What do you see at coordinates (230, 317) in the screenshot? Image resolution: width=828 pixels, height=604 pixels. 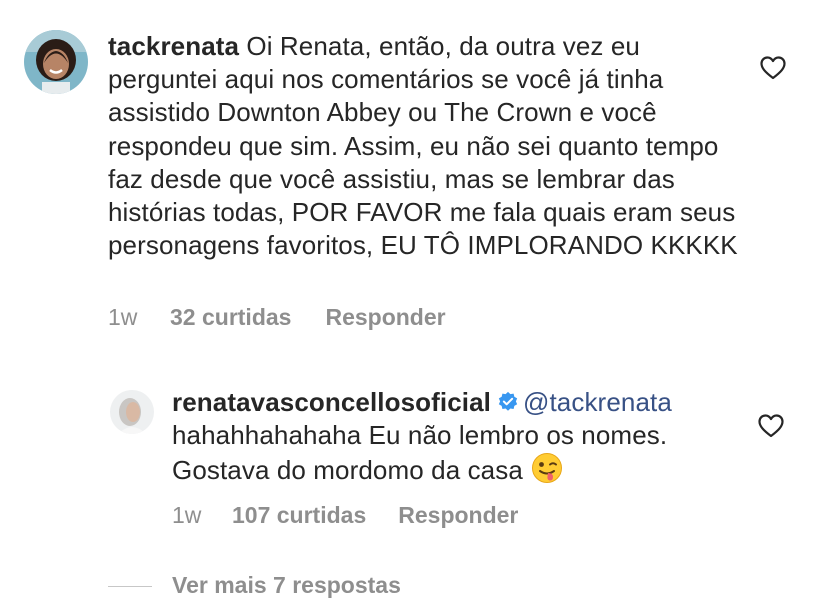 I see `comment-likes-count: 32 curtidas` at bounding box center [230, 317].